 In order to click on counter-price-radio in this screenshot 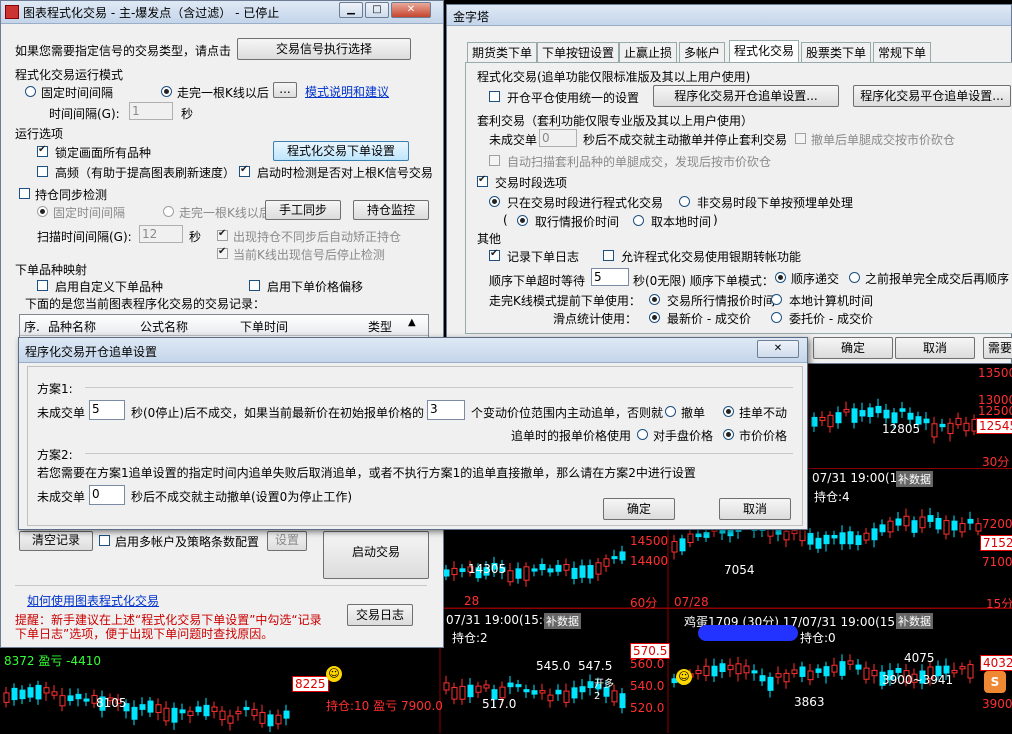, I will do `click(642, 434)`.